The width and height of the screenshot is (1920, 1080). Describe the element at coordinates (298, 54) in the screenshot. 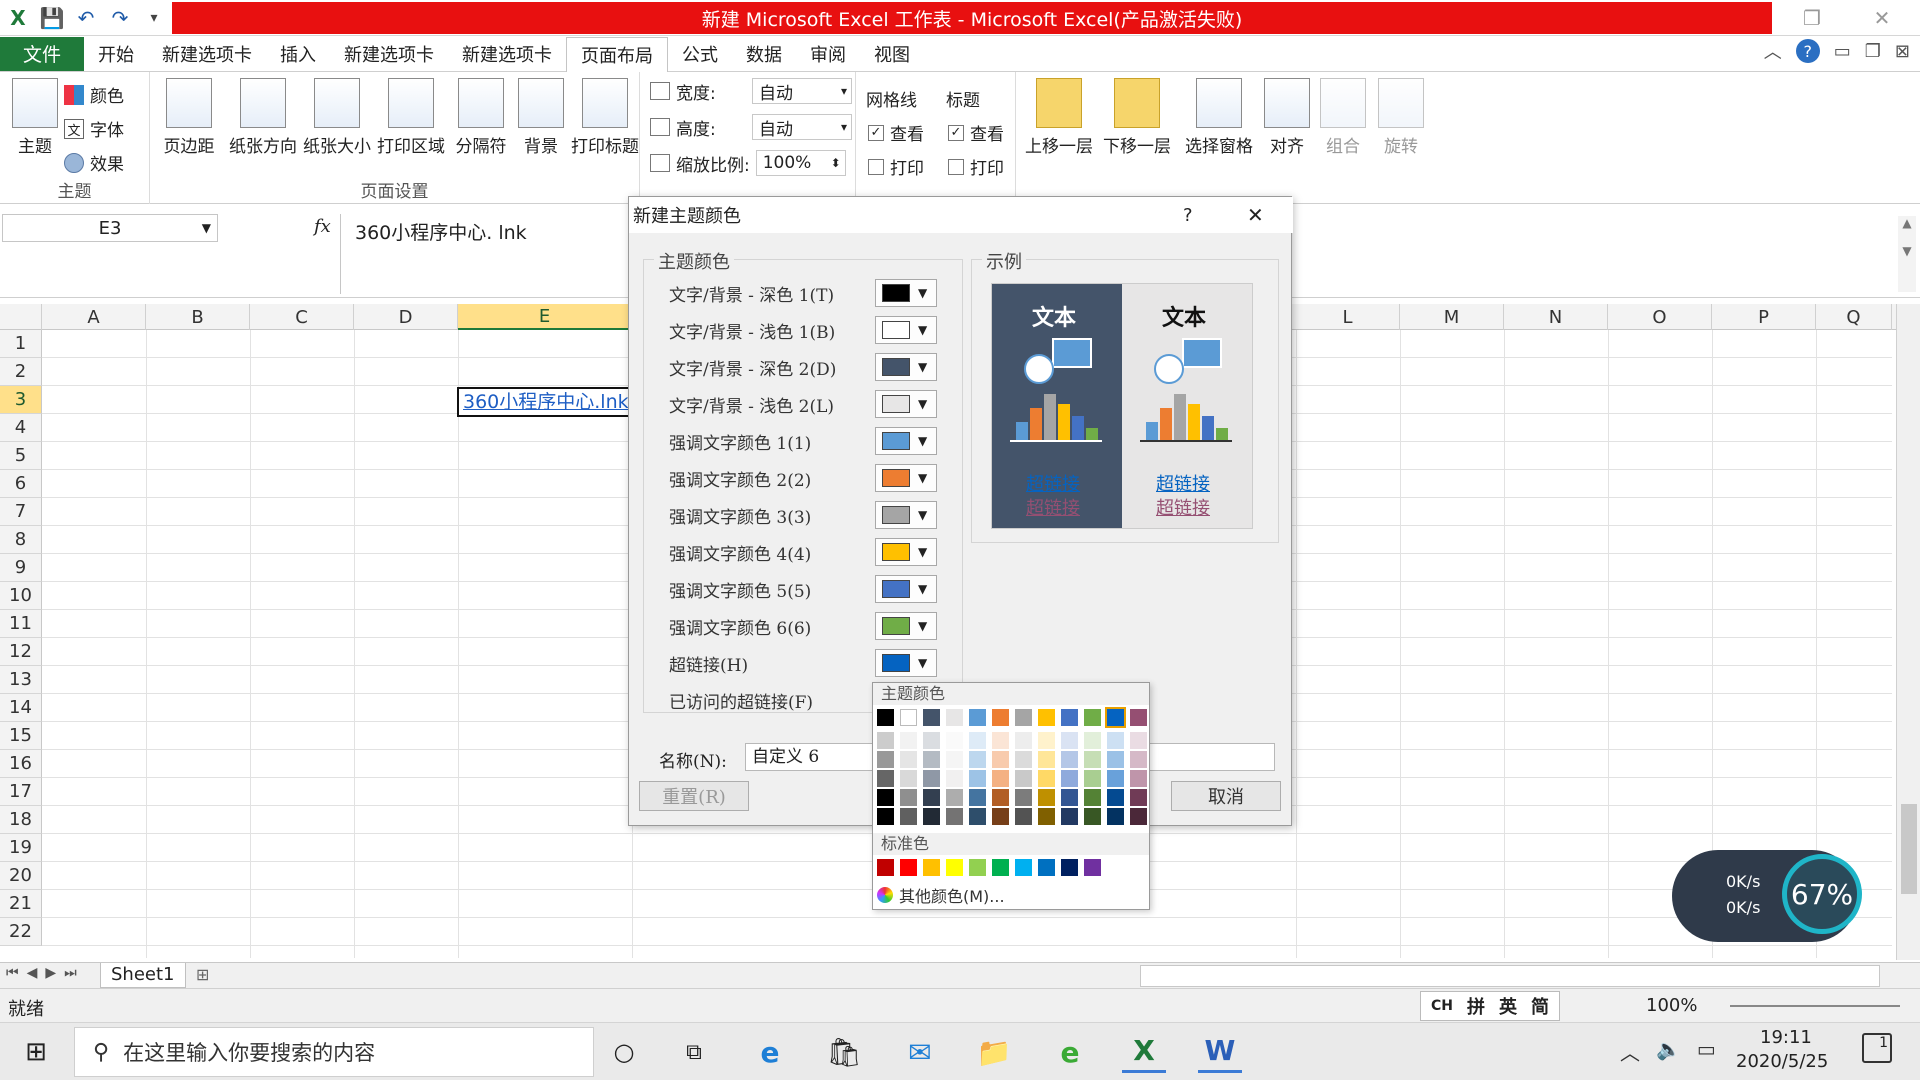

I see `tab-insert: 插入` at that location.